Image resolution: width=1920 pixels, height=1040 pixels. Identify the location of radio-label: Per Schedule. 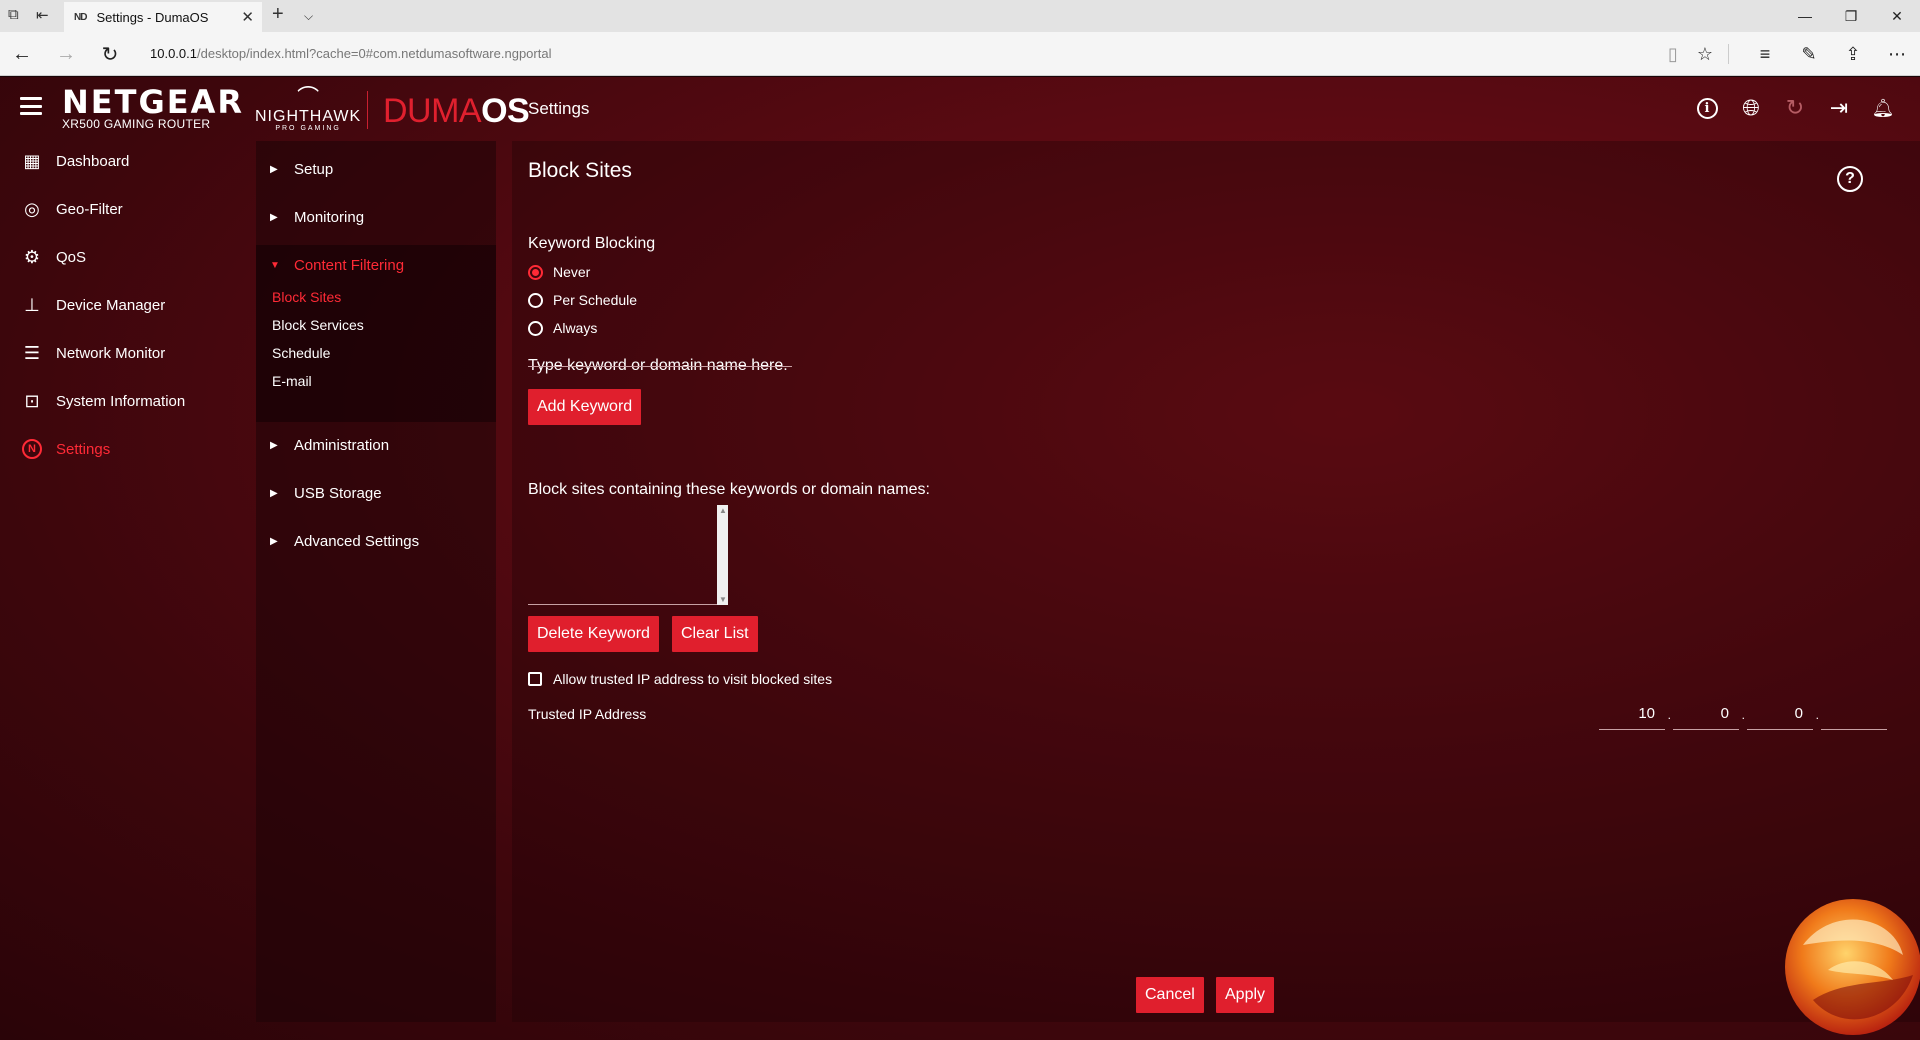
(595, 300).